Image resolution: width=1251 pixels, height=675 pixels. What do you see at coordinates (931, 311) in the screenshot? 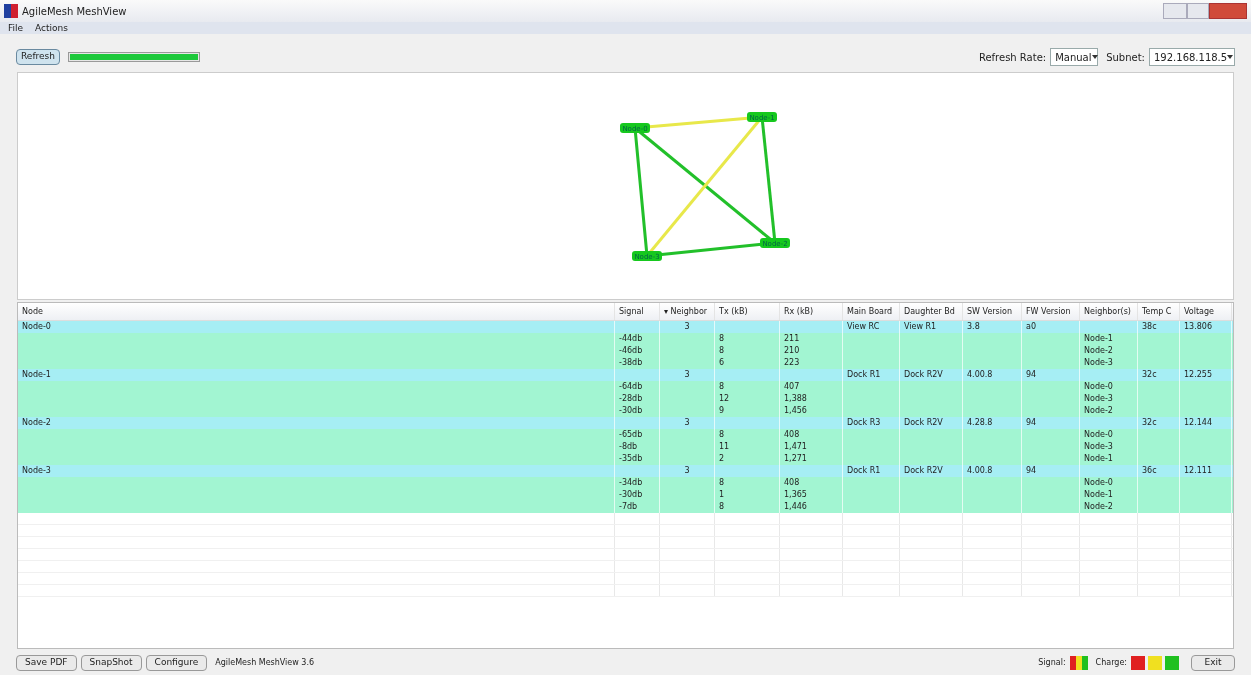
I see `column-header: Daughter Bd` at bounding box center [931, 311].